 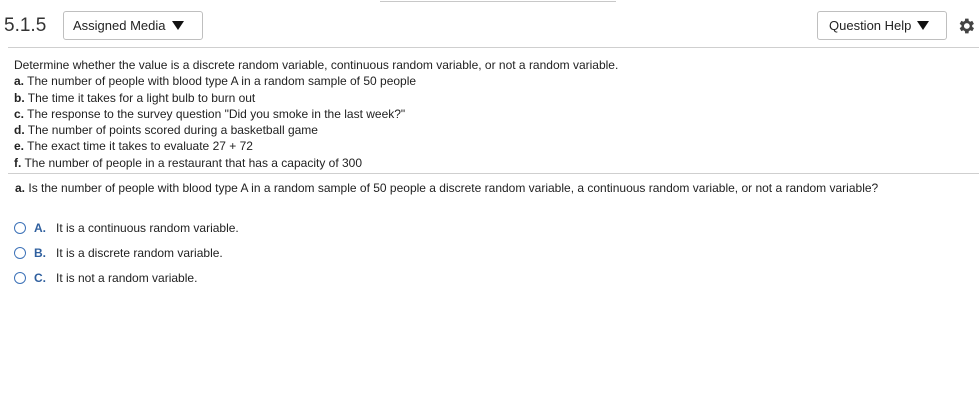 I want to click on top-tab-strip, so click(x=489, y=3).